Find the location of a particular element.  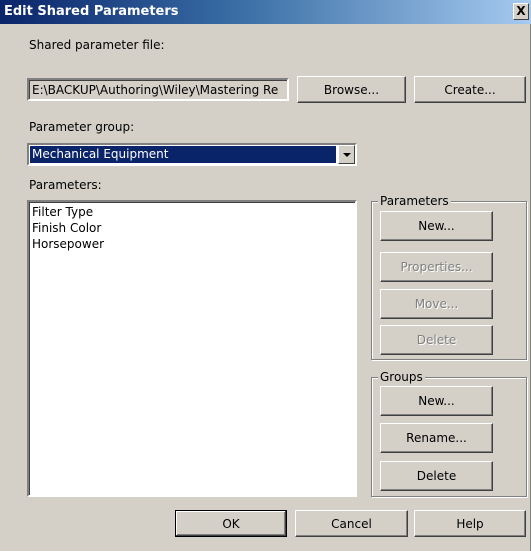

shared-file-path-field: E:\BACKUP\Authoring\Wiley\Mastering Re is located at coordinates (158, 89).